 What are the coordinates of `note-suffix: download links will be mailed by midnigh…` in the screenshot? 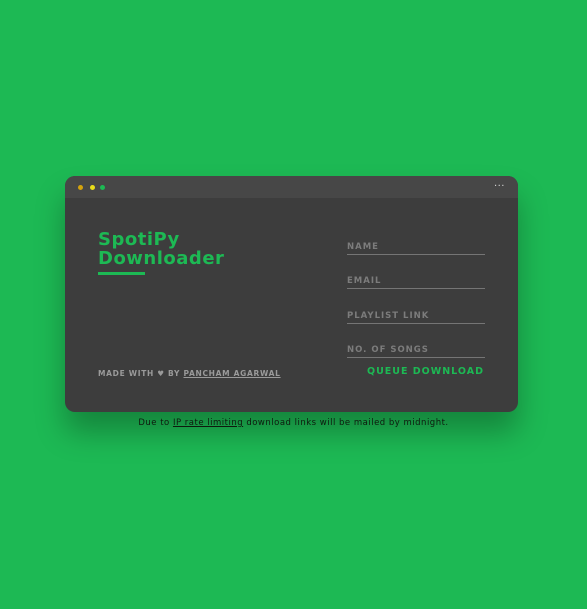 It's located at (346, 423).